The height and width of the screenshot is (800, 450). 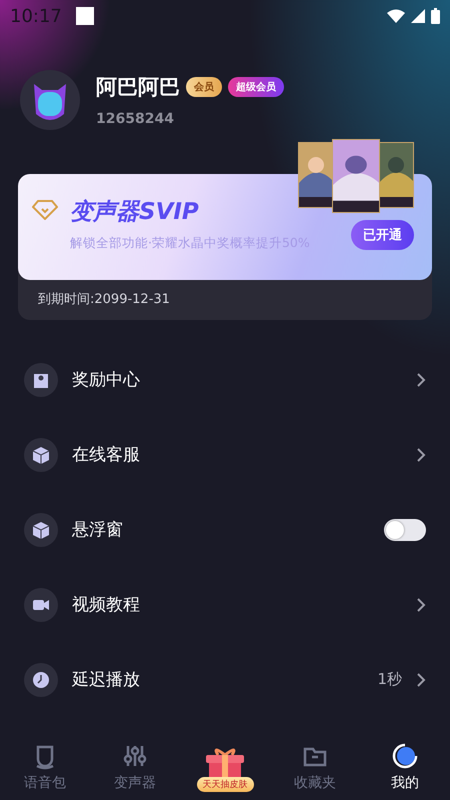 I want to click on tab-label: 变声器, so click(x=135, y=783).